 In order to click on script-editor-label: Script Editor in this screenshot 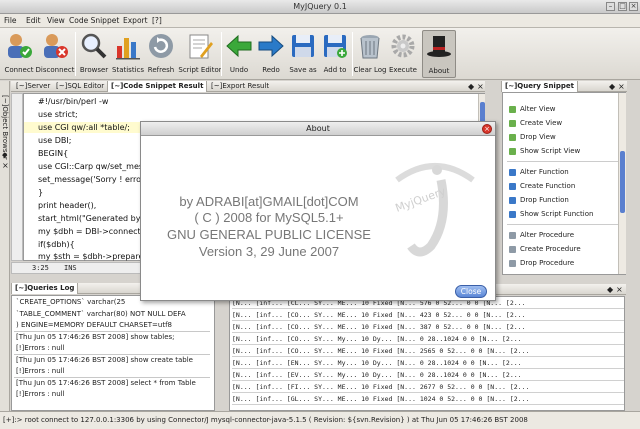, I will do `click(200, 70)`.